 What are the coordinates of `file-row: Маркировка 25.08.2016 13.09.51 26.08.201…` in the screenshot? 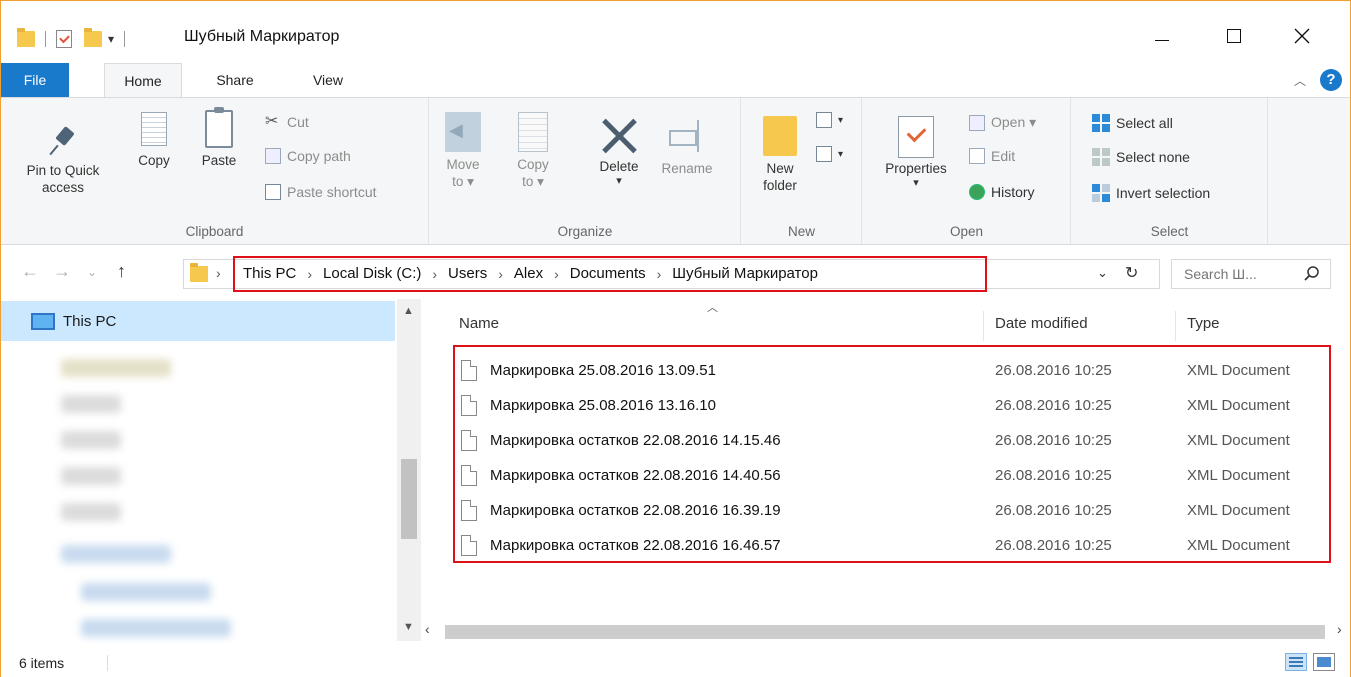 It's located at (896, 370).